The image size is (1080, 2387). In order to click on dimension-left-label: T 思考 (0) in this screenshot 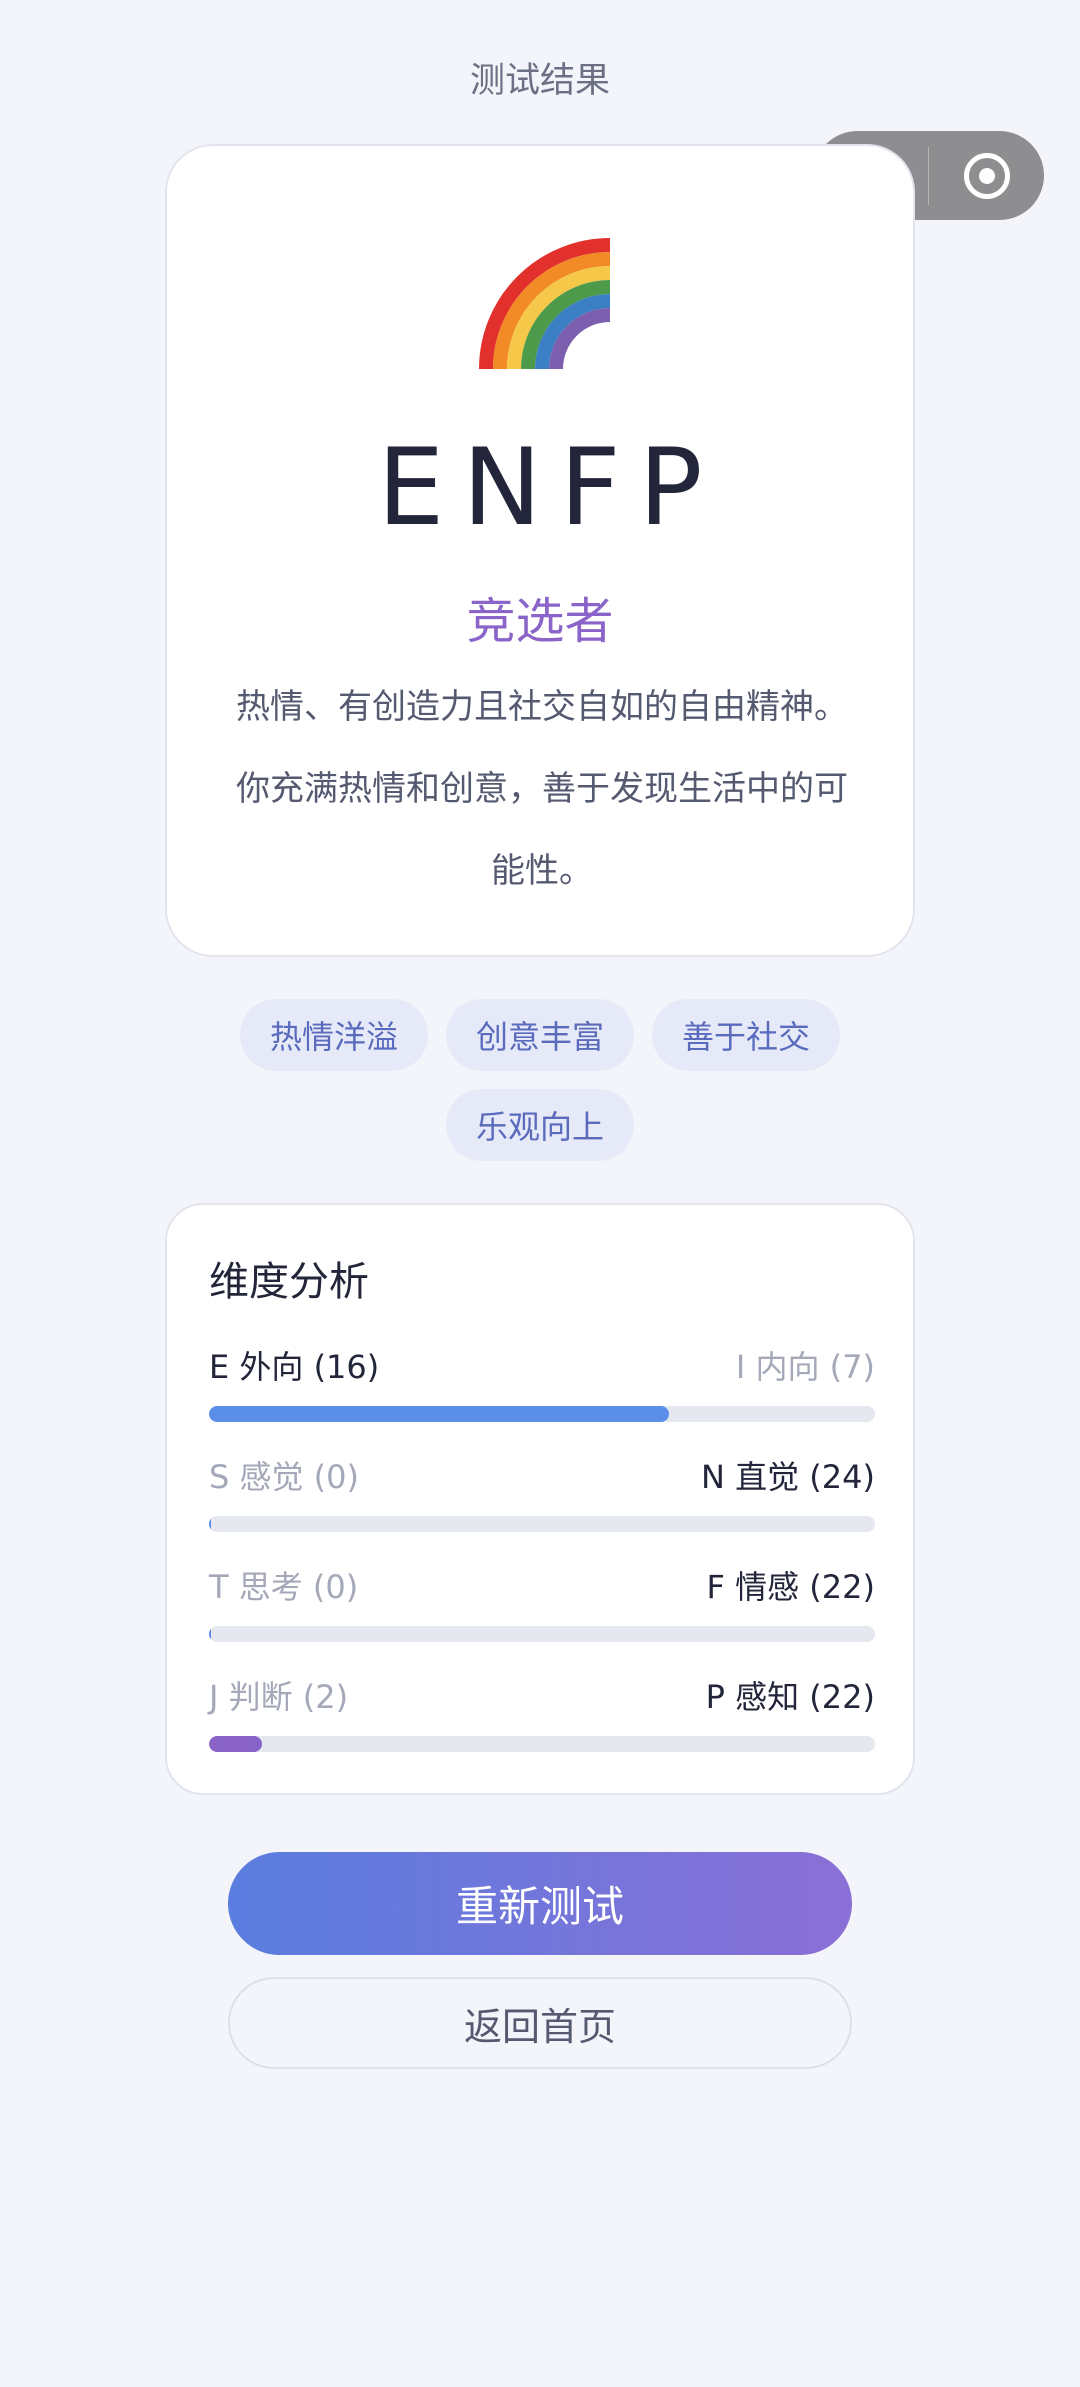, I will do `click(284, 1587)`.